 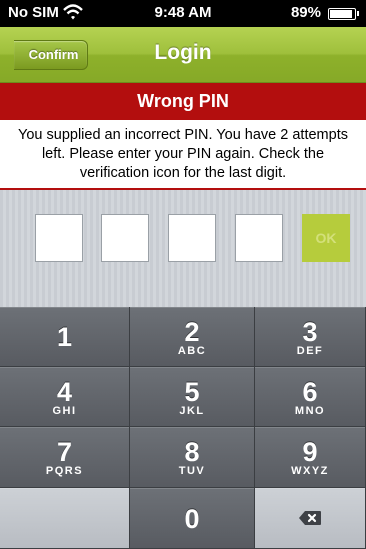 I want to click on key-8: 8 TUV, so click(x=192, y=457).